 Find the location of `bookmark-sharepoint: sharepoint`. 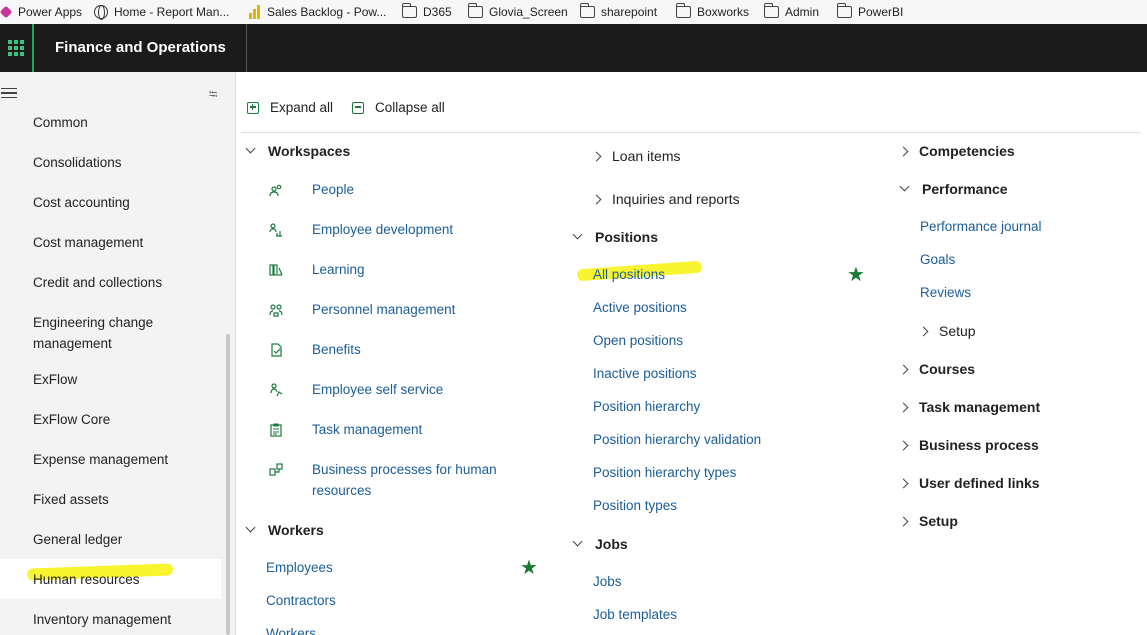

bookmark-sharepoint: sharepoint is located at coordinates (618, 12).